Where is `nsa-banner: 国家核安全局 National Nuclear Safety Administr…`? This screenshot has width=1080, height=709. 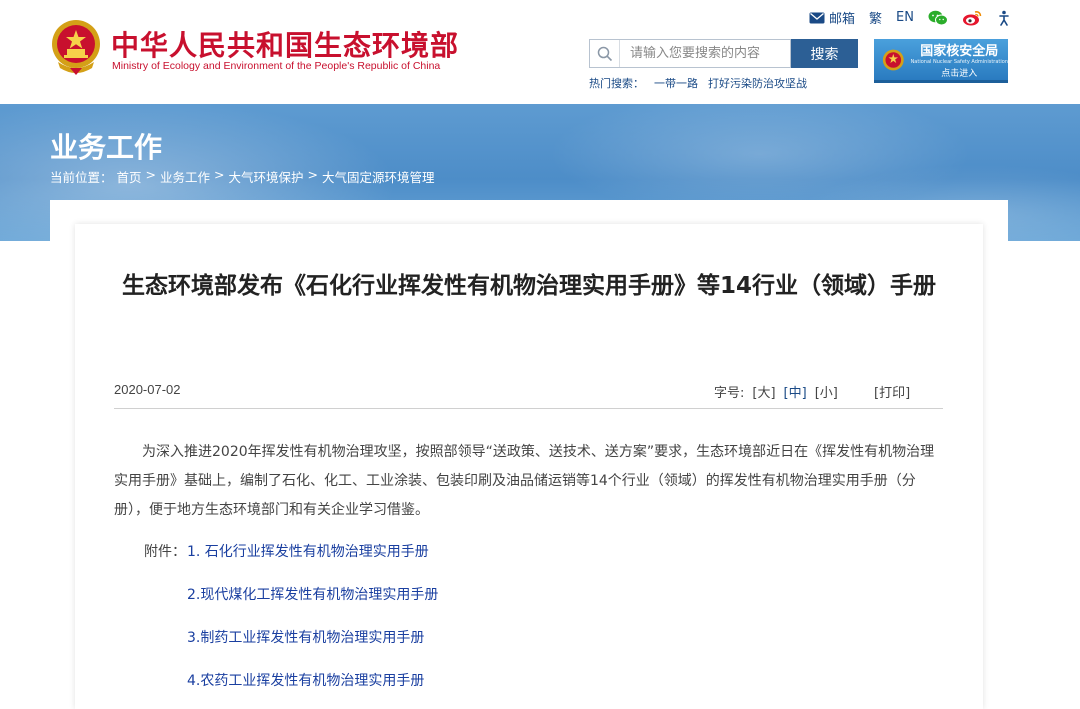
nsa-banner: 国家核安全局 National Nuclear Safety Administr… is located at coordinates (941, 61).